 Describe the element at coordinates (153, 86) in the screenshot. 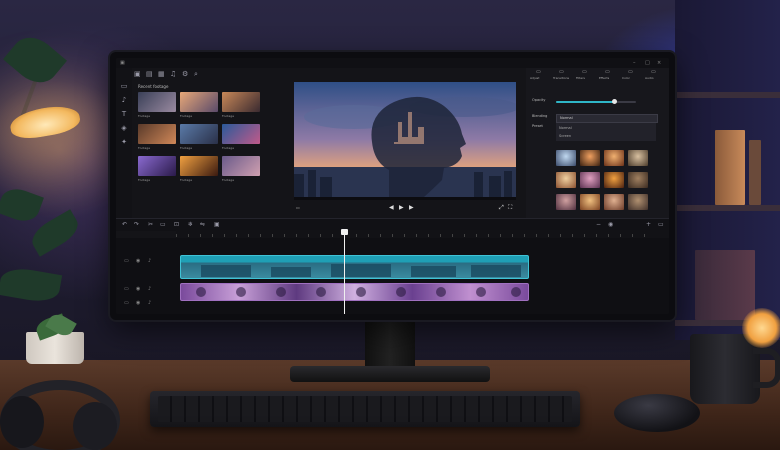

I see `media-panel-title: Recent footage` at that location.